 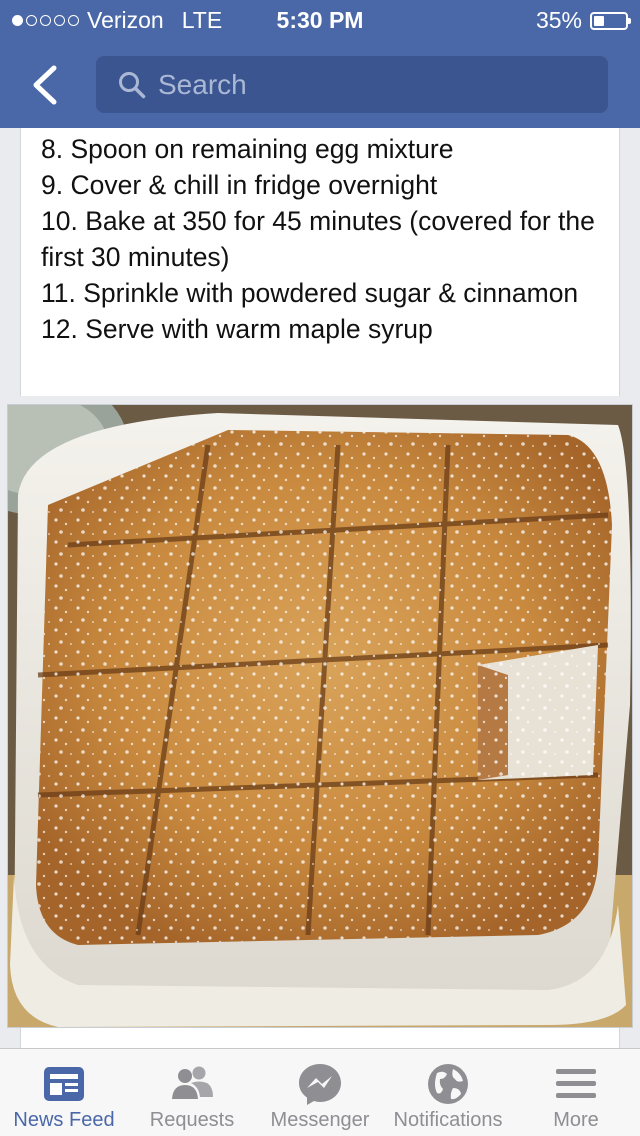 What do you see at coordinates (192, 1082) in the screenshot?
I see `friends-icon` at bounding box center [192, 1082].